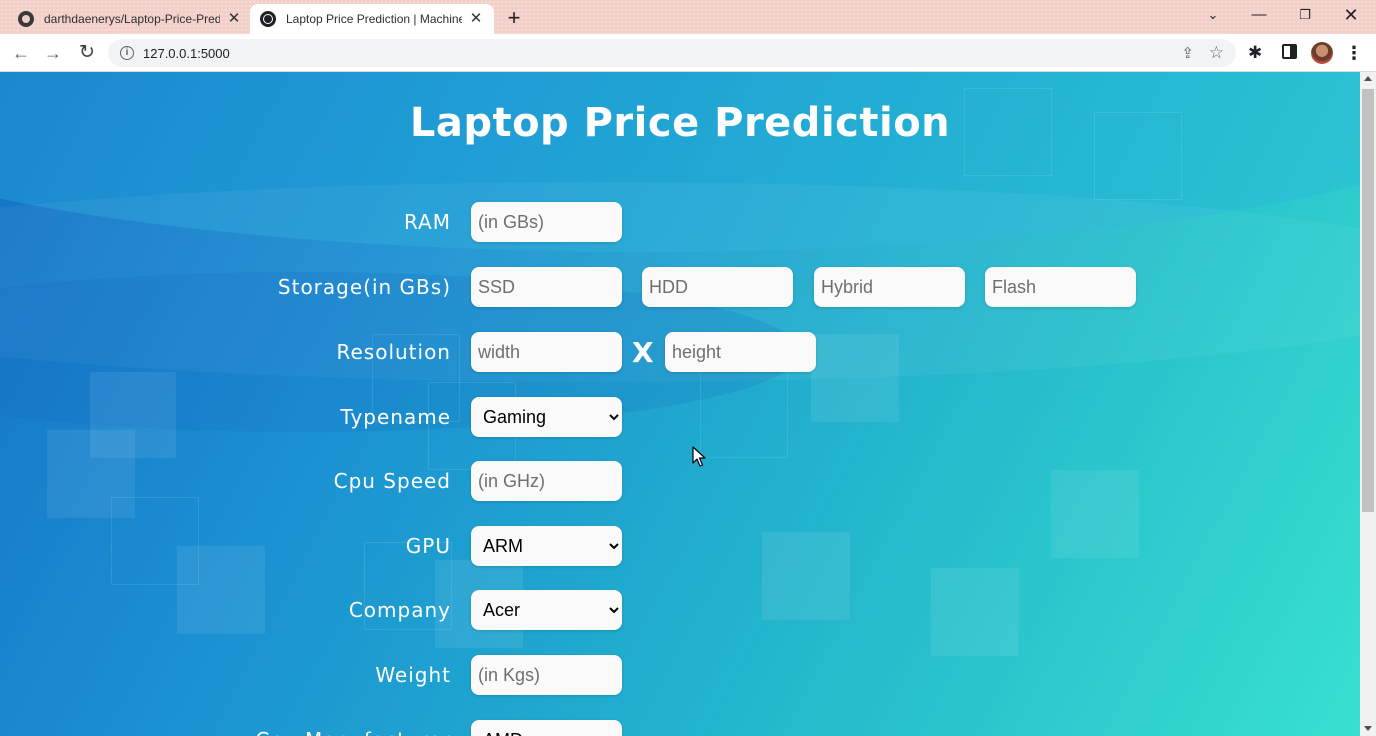 Image resolution: width=1376 pixels, height=736 pixels. What do you see at coordinates (889, 287) in the screenshot?
I see `hybrid-input` at bounding box center [889, 287].